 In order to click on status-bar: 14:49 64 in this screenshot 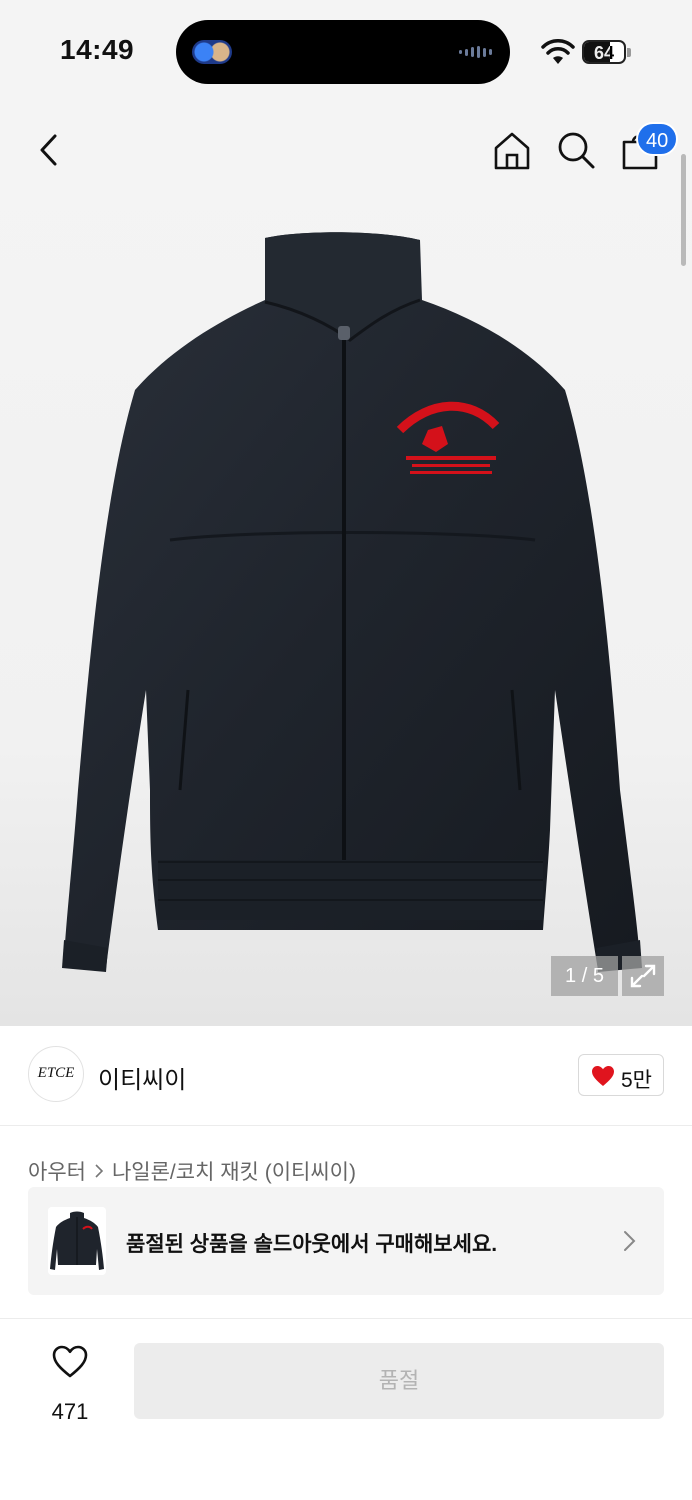, I will do `click(346, 50)`.